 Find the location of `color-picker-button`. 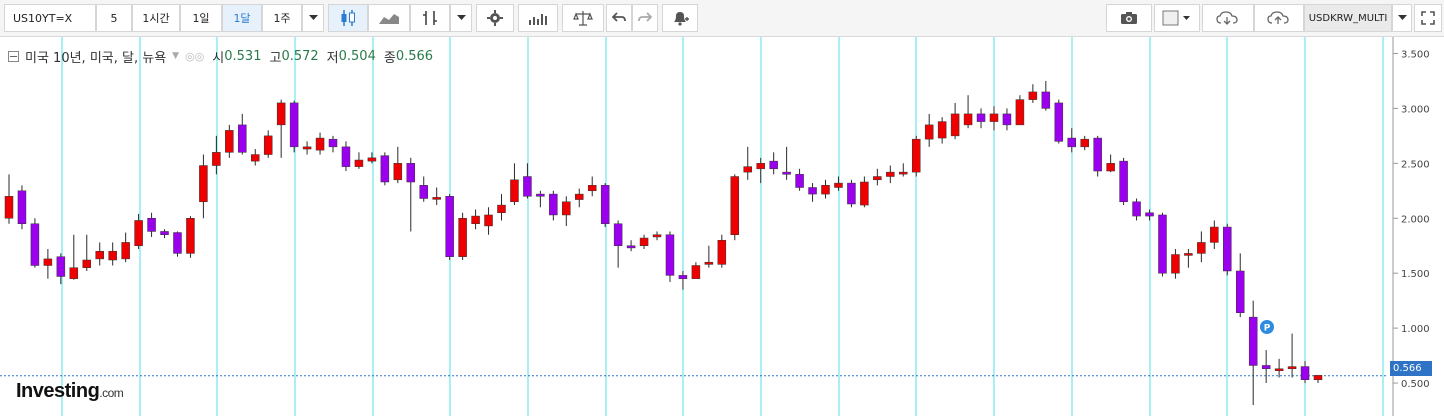

color-picker-button is located at coordinates (1177, 18).